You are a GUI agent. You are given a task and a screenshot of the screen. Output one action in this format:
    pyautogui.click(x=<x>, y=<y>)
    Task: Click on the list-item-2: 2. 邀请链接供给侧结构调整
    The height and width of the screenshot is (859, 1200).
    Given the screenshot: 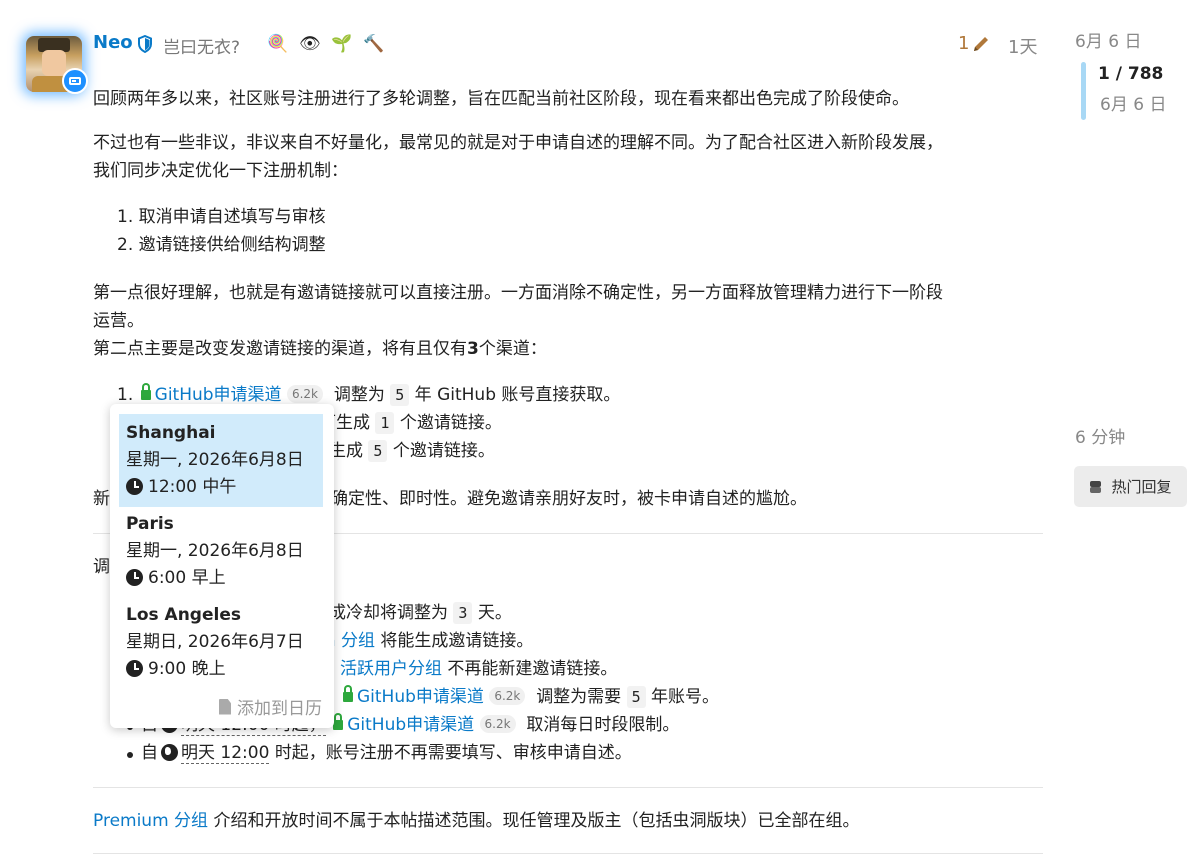 What is the action you would take?
    pyautogui.click(x=221, y=245)
    